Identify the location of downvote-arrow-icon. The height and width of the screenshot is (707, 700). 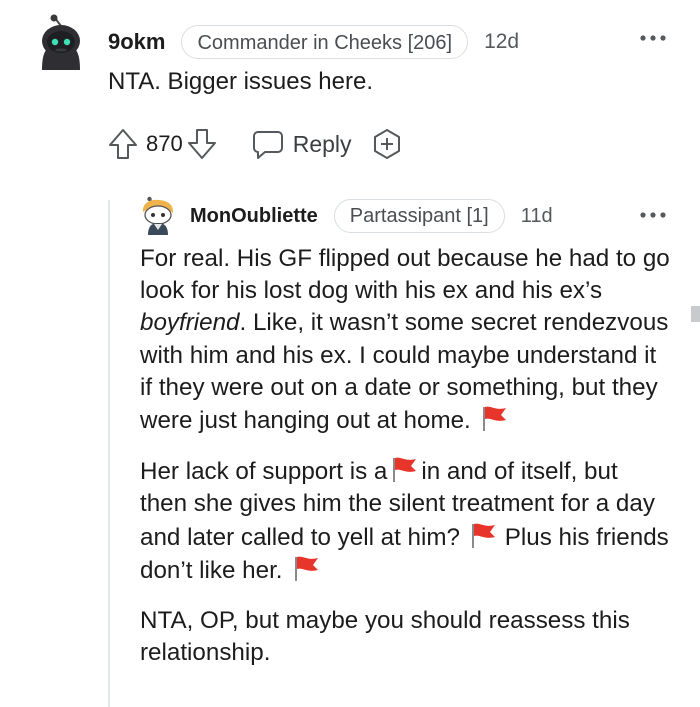
(202, 144).